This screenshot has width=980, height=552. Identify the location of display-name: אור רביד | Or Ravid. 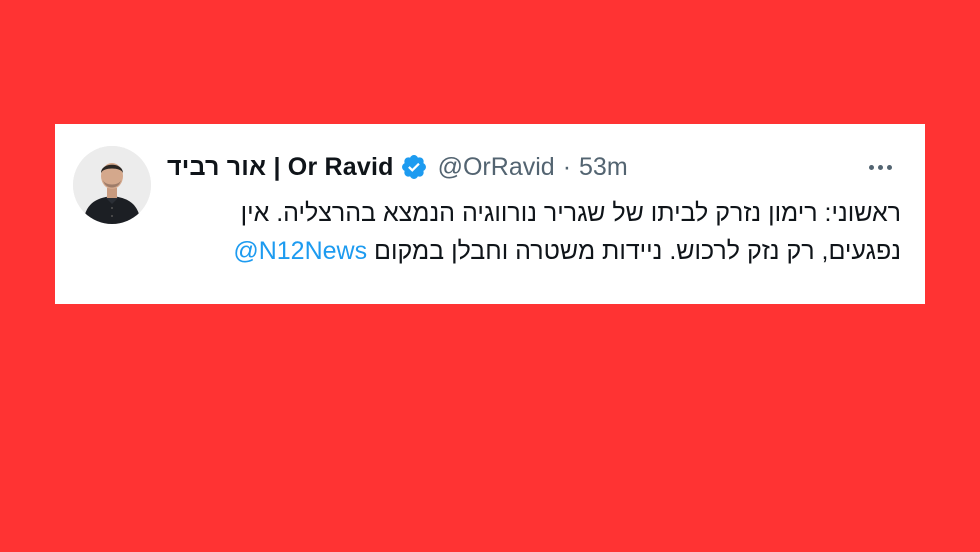
(280, 167).